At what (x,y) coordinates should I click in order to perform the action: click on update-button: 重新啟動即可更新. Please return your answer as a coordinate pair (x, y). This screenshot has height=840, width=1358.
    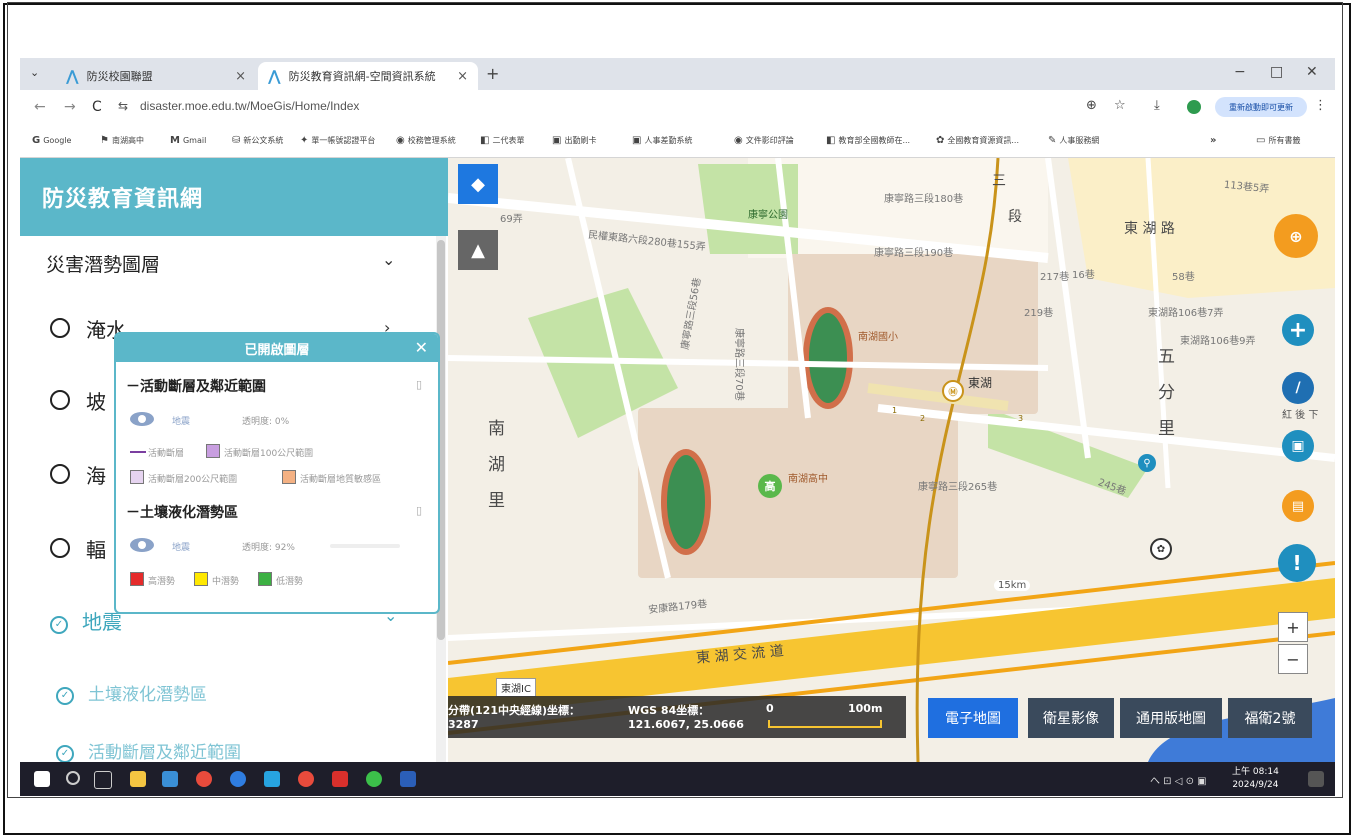
    Looking at the image, I should click on (1261, 107).